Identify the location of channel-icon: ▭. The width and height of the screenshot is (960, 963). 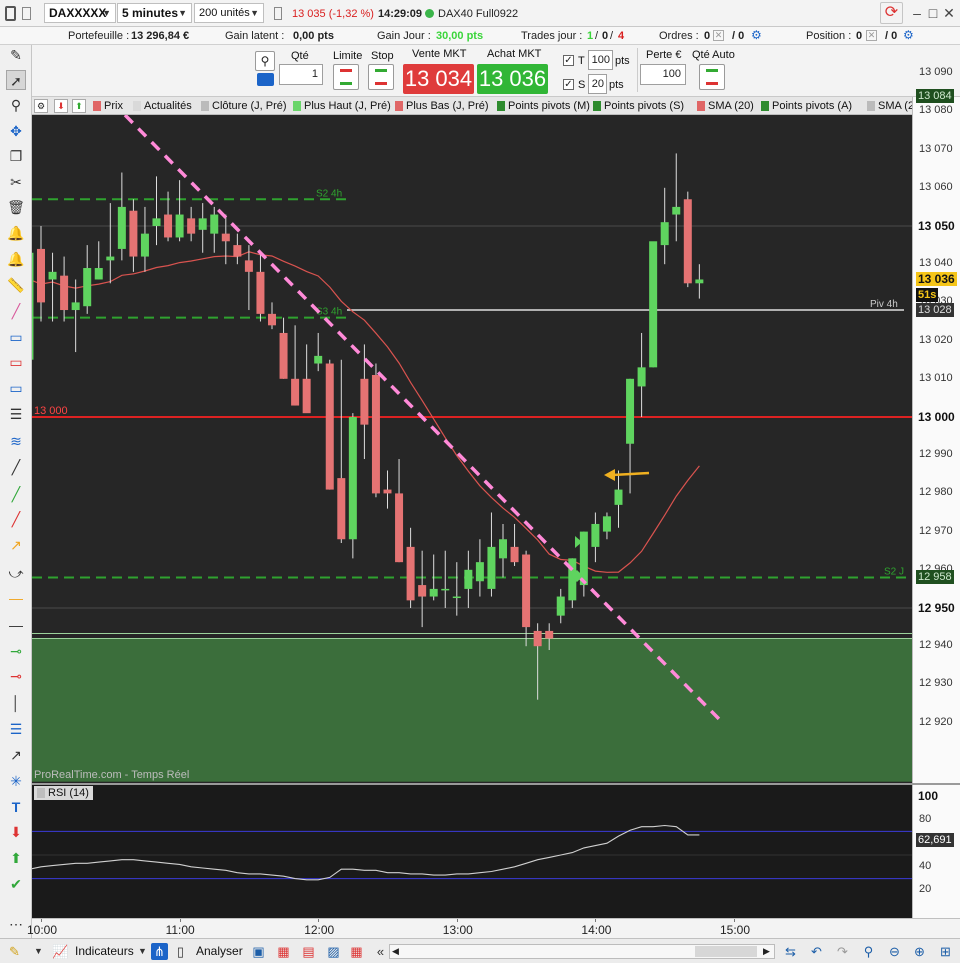
(16, 337).